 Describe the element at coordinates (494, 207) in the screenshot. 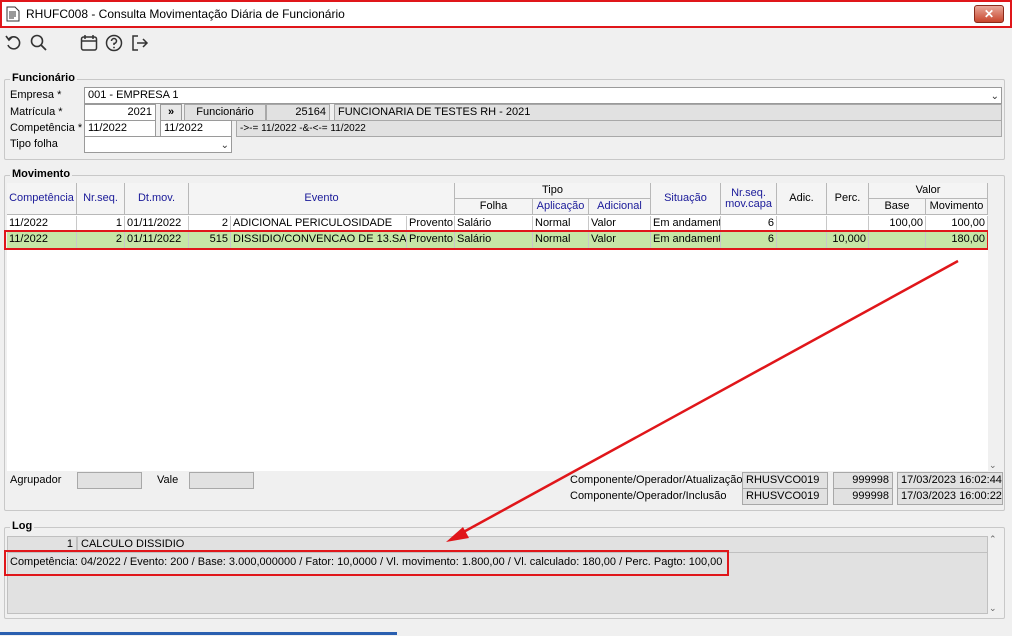

I see `col-folha: Folha` at that location.